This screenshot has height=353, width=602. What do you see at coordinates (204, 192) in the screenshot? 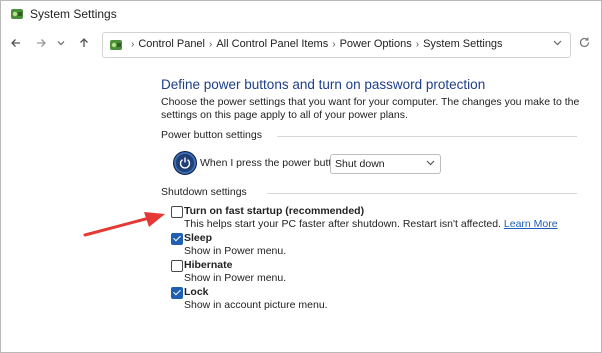
I see `shutdown-section-label: Shutdown settings` at bounding box center [204, 192].